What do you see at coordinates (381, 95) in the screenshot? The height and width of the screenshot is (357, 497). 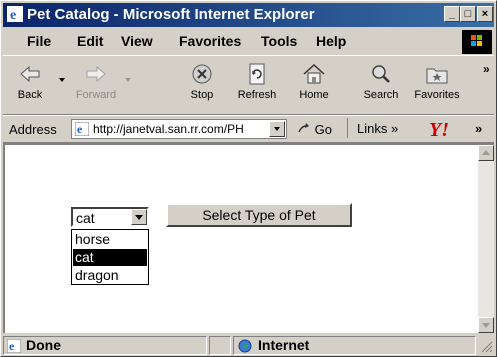 I see `search-label: Search` at bounding box center [381, 95].